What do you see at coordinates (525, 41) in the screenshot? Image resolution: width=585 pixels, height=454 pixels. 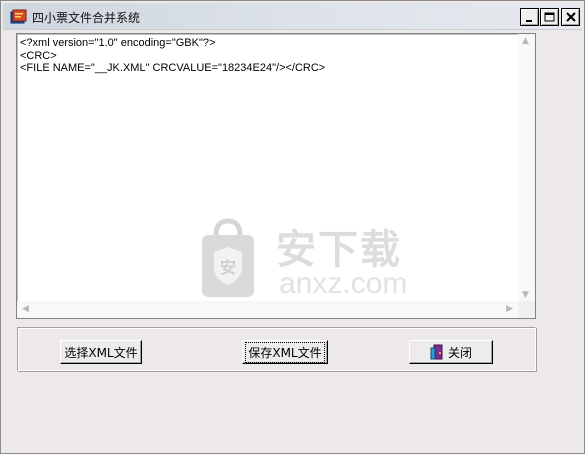 I see `scroll-up-arrow-icon: ▲` at bounding box center [525, 41].